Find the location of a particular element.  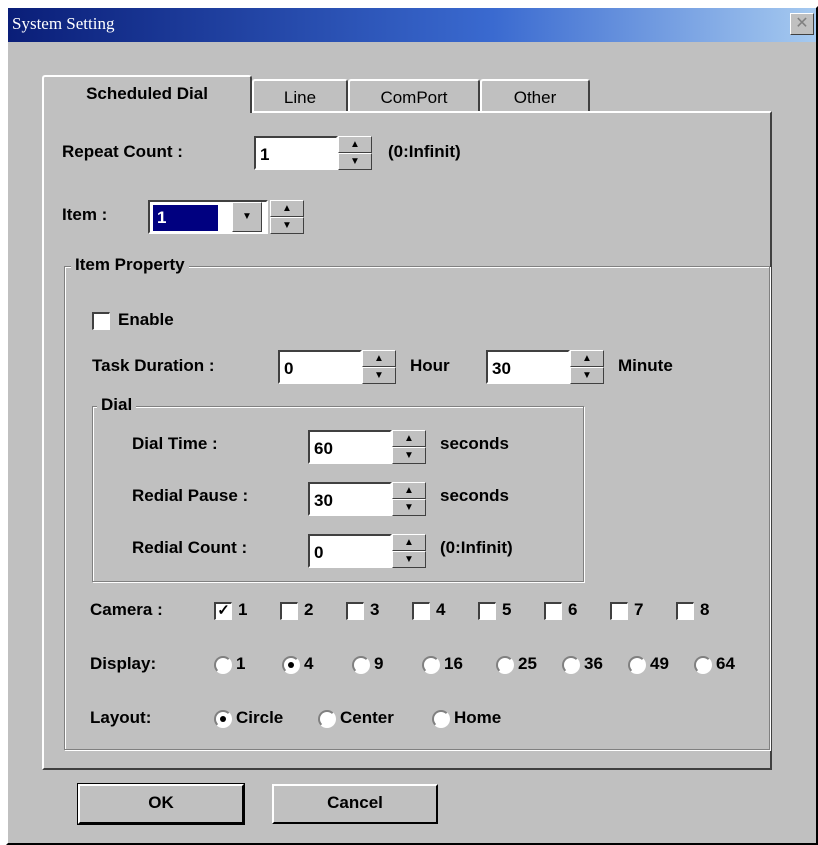

redial-pause-input: 30 is located at coordinates (350, 499).